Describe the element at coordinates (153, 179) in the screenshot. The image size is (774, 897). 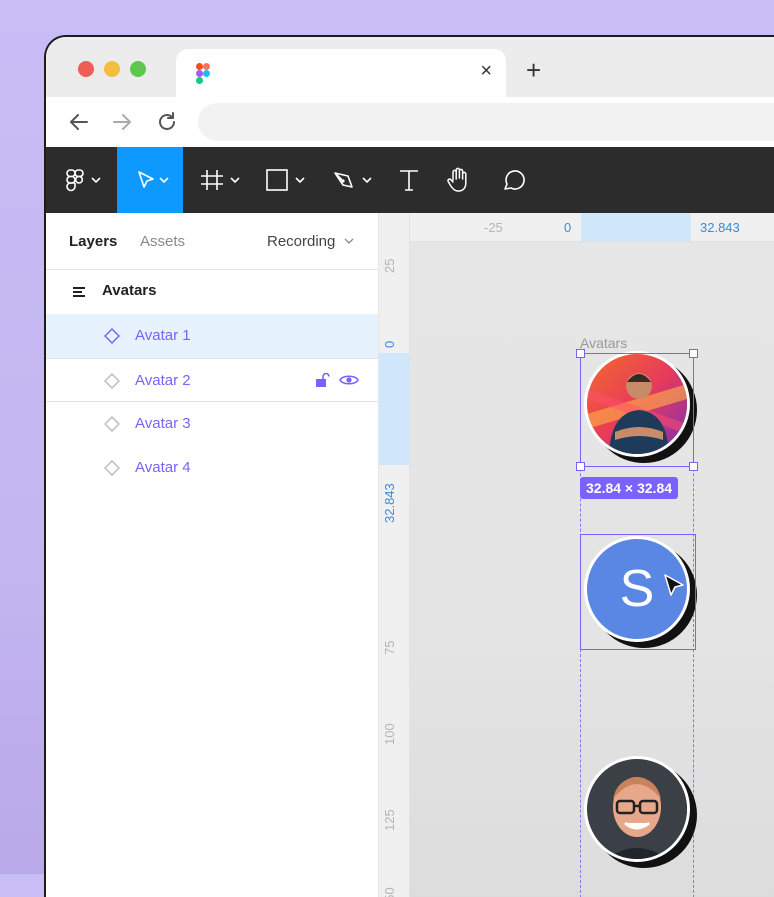
I see `cursor-arrow-icon` at that location.